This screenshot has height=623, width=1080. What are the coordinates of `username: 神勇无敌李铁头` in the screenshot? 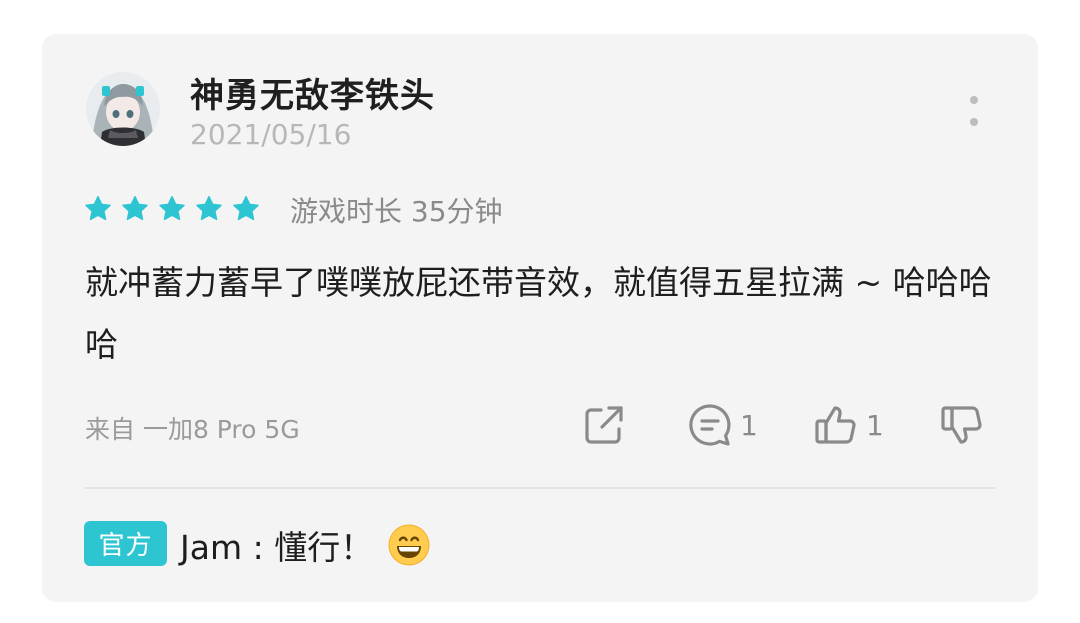 It's located at (312, 92).